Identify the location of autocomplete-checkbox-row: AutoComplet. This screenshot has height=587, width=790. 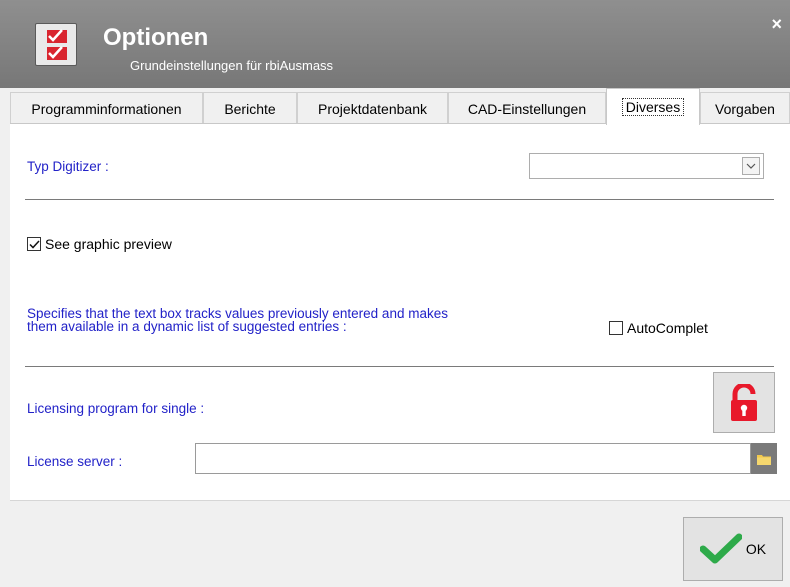
(658, 328).